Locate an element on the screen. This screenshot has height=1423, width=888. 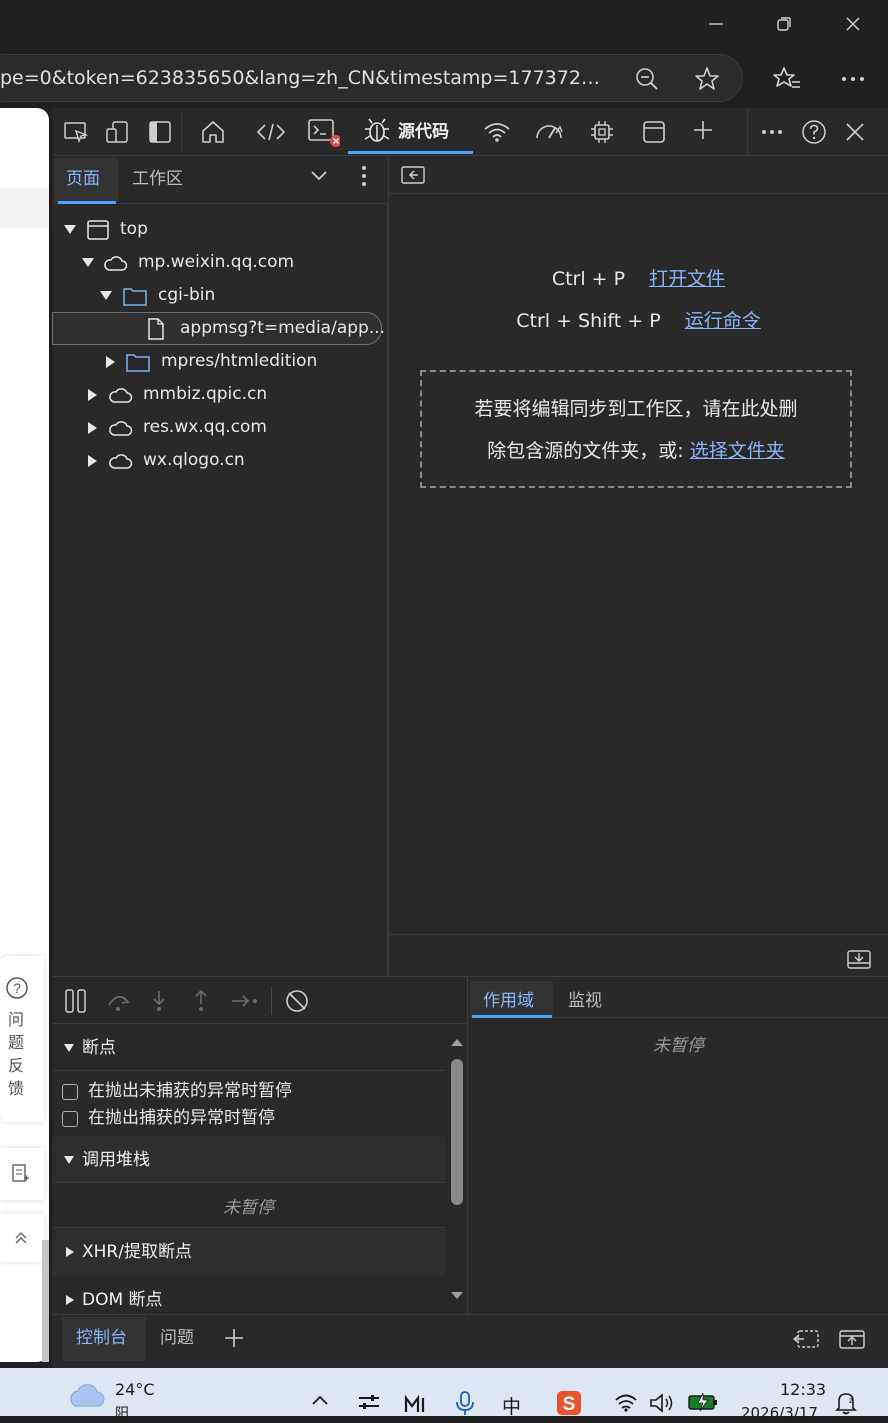
more-tabs-button is located at coordinates (319, 176).